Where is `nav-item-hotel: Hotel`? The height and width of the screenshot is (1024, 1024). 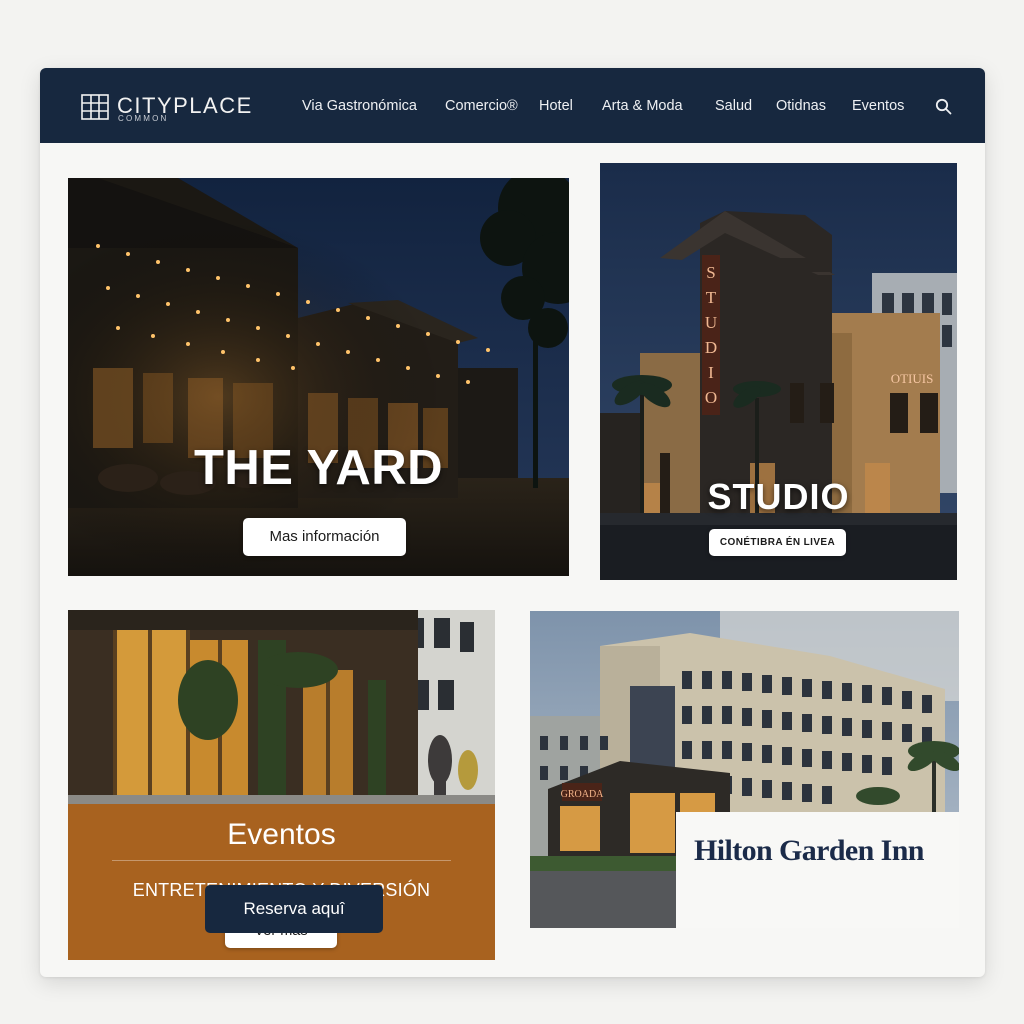
nav-item-hotel: Hotel is located at coordinates (556, 106).